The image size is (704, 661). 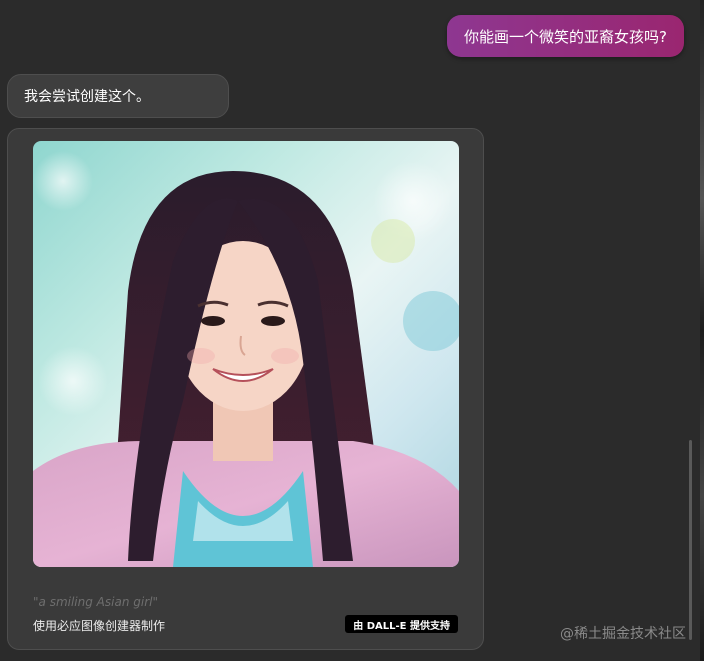 What do you see at coordinates (623, 634) in the screenshot?
I see `site-watermark: @稀土掘金技术社区` at bounding box center [623, 634].